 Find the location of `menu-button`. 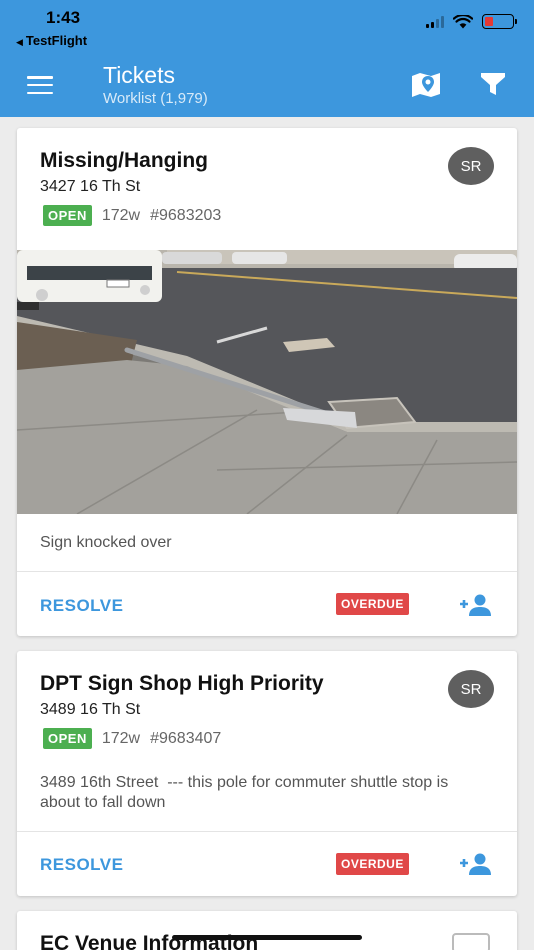

menu-button is located at coordinates (40, 85).